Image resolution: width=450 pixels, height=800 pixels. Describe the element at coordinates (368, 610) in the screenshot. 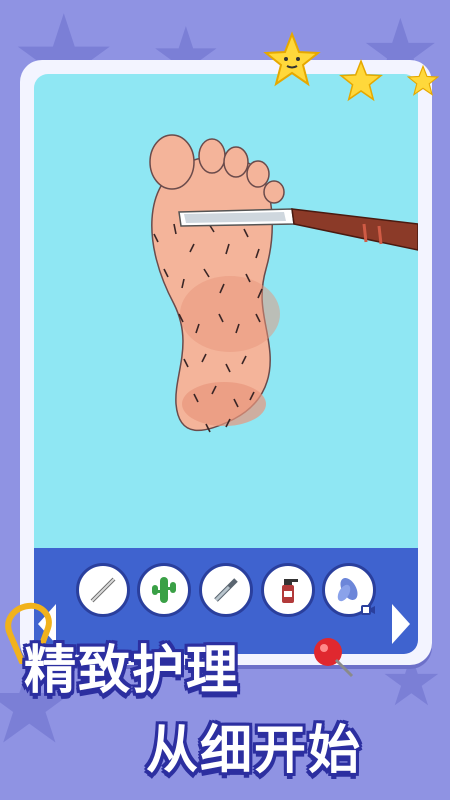

I see `video-ad-icon` at that location.